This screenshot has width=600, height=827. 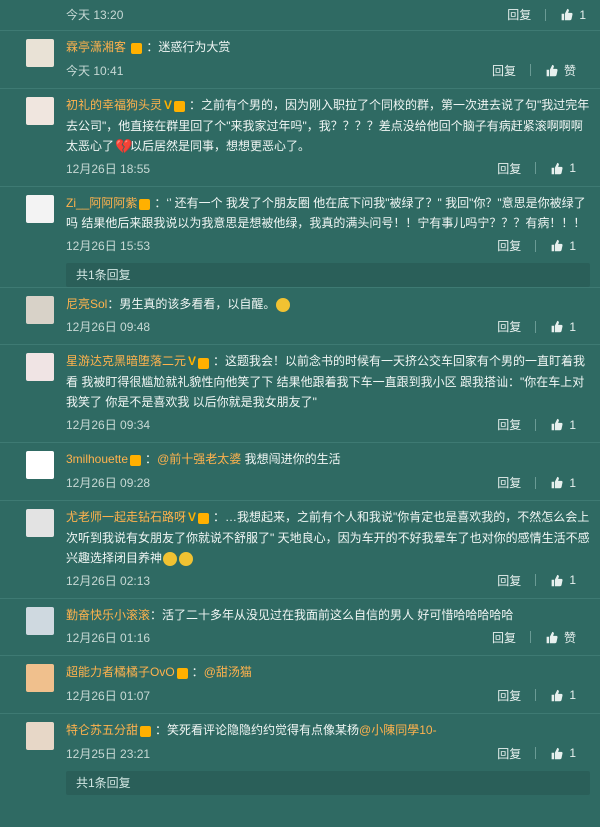 What do you see at coordinates (328, 755) in the screenshot?
I see `comment-meta: 12月25日 23:21 回复 1` at bounding box center [328, 755].